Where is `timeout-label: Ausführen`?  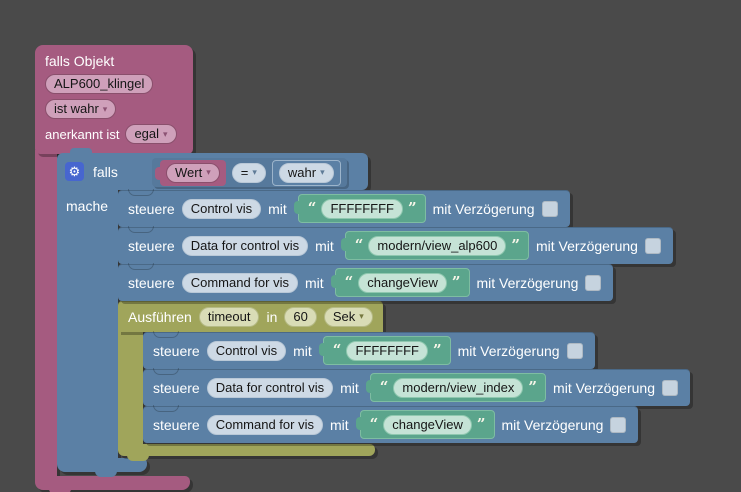
timeout-label: Ausführen is located at coordinates (160, 316).